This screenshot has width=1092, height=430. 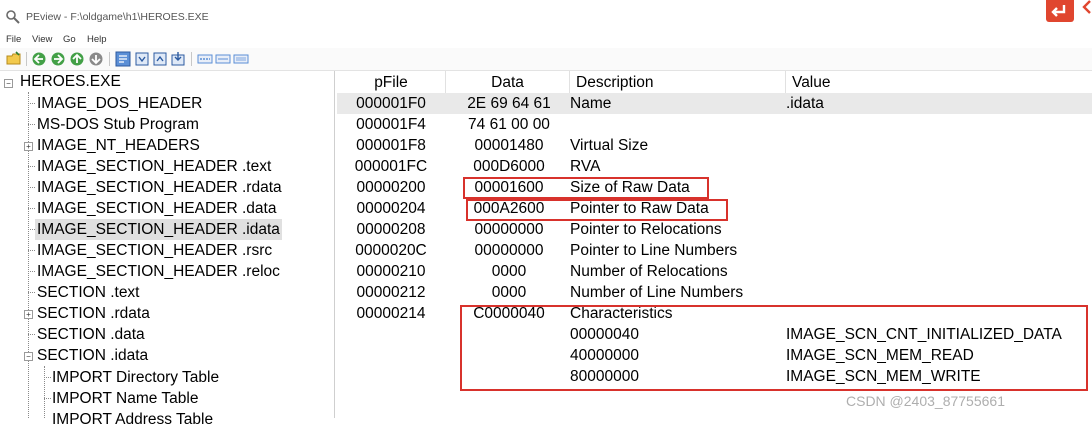 I want to click on tree-item-dos-stub: MS-DOS Stub Program, so click(x=118, y=124).